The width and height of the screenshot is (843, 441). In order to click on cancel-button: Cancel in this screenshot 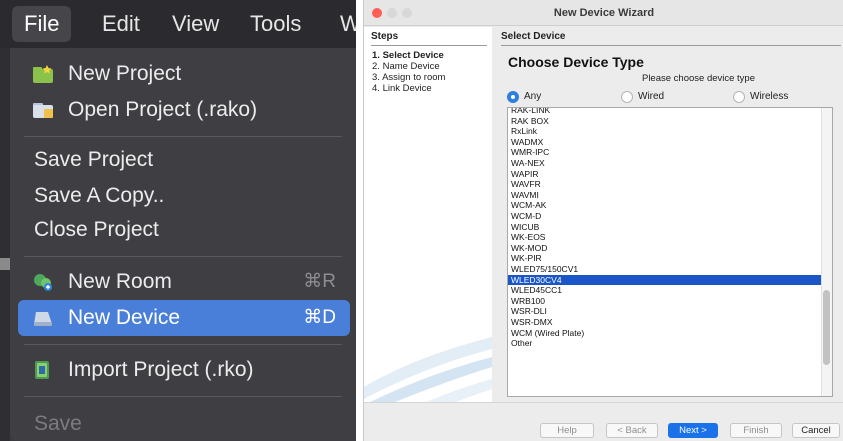, I will do `click(816, 430)`.